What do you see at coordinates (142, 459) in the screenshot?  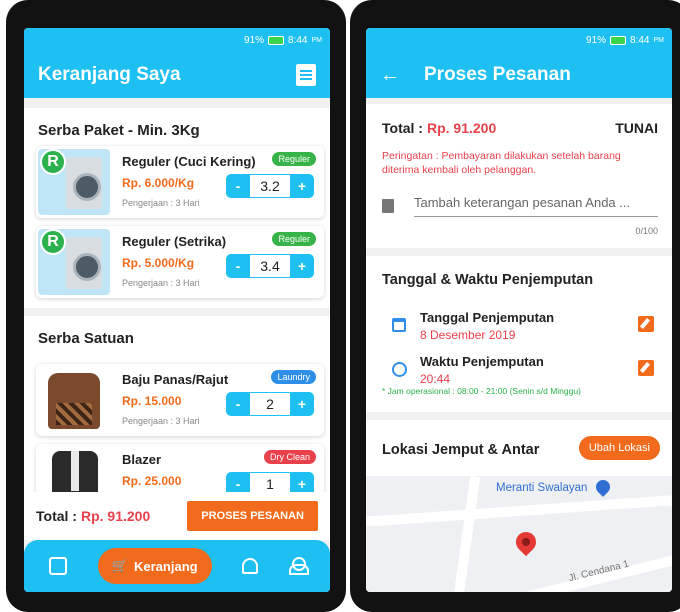 I see `item-name: Blazer` at bounding box center [142, 459].